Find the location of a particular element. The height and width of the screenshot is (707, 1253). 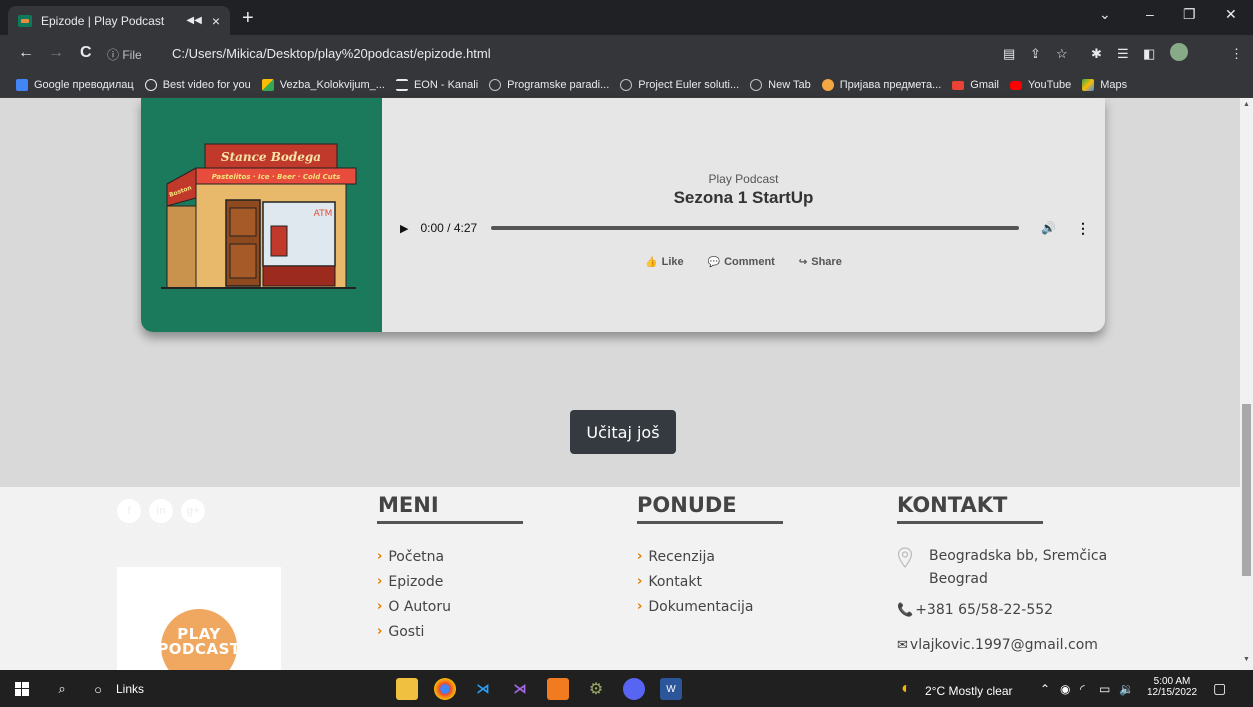

podcast-favicon-icon is located at coordinates (25, 20).